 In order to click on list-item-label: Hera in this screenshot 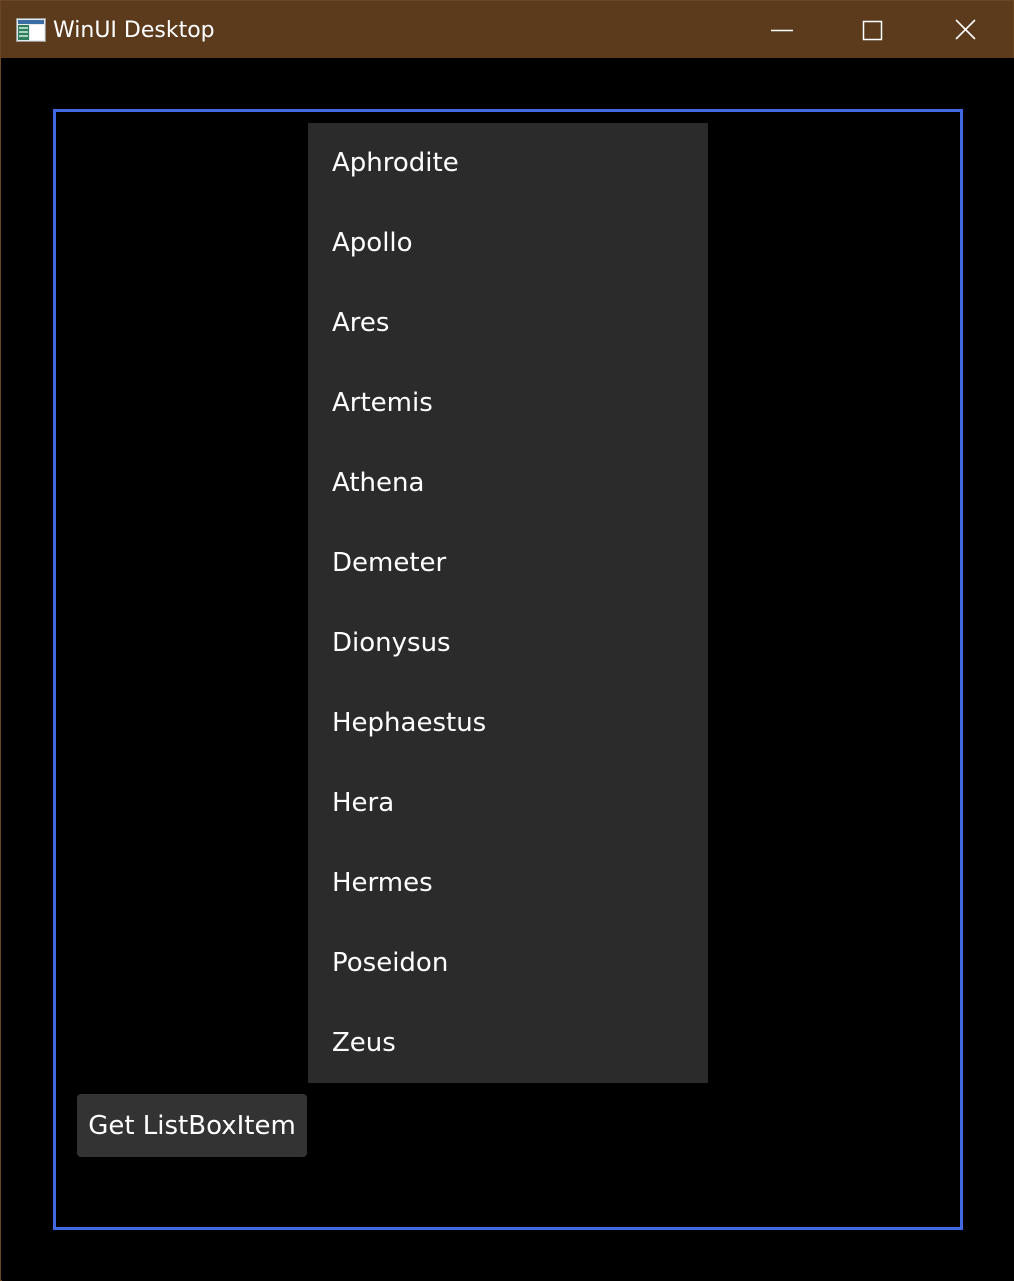, I will do `click(363, 803)`.